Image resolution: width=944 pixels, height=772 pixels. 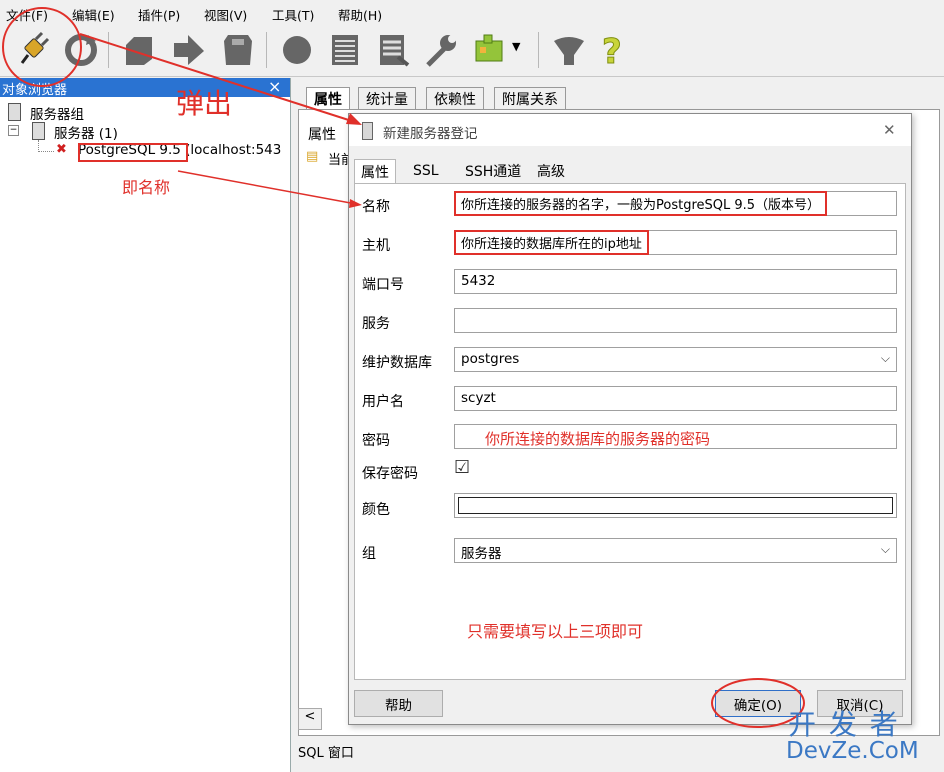 I want to click on menu-file: 文件(F), so click(x=27, y=14).